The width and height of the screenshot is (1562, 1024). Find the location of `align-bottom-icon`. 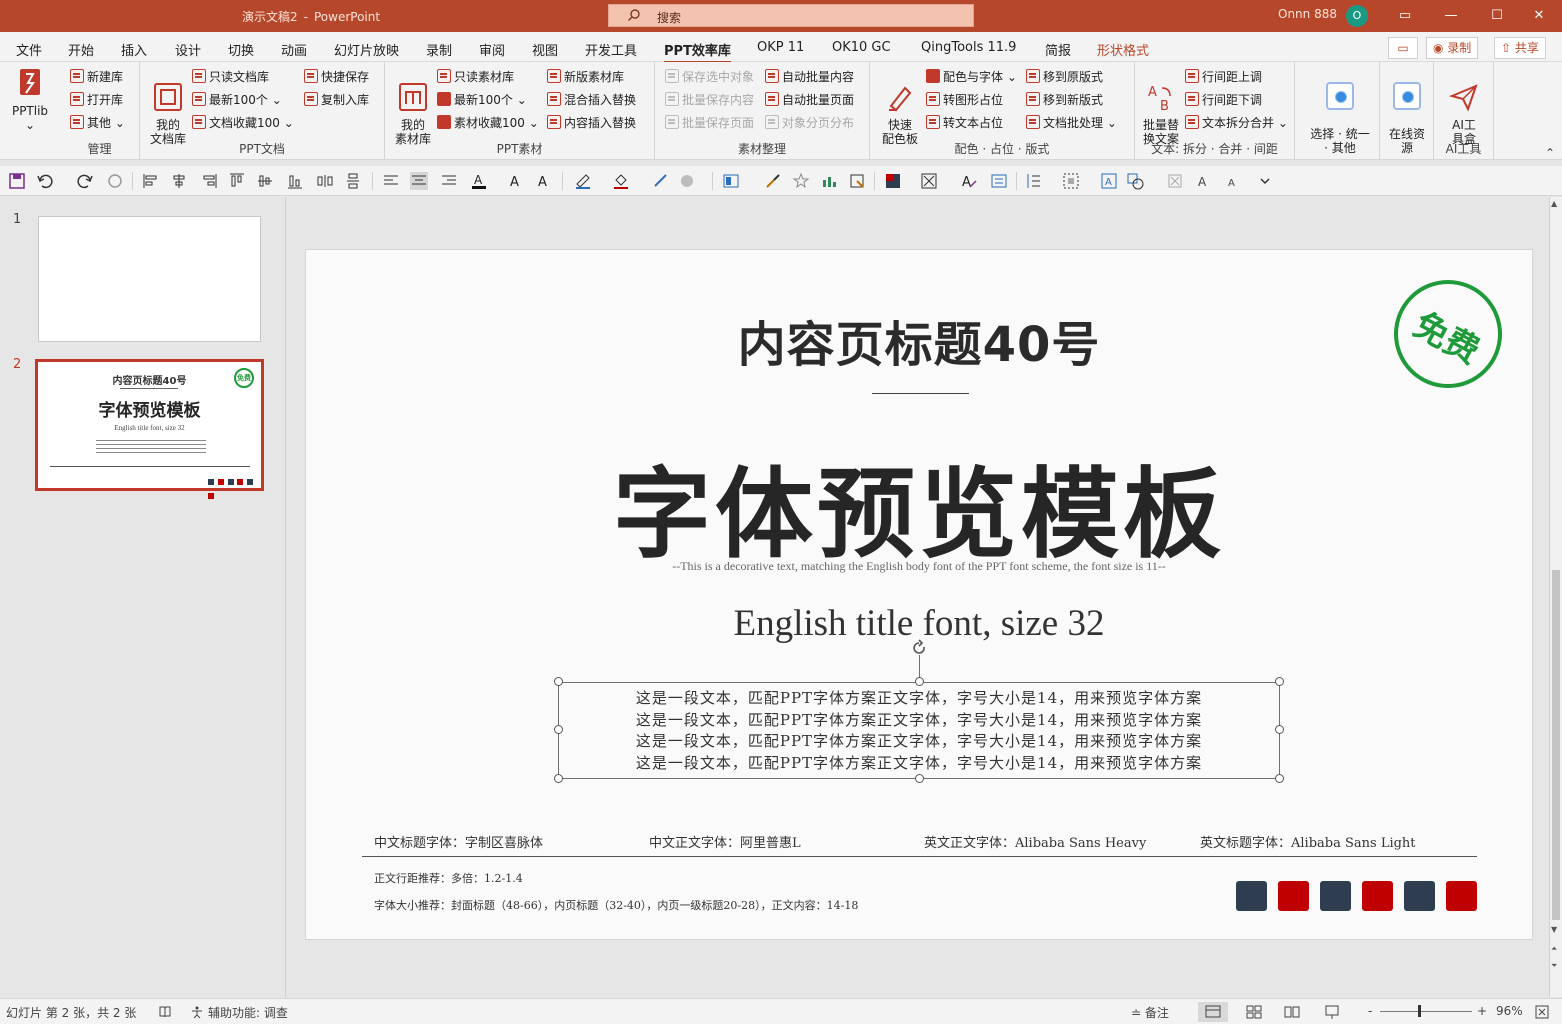

align-bottom-icon is located at coordinates (295, 181).